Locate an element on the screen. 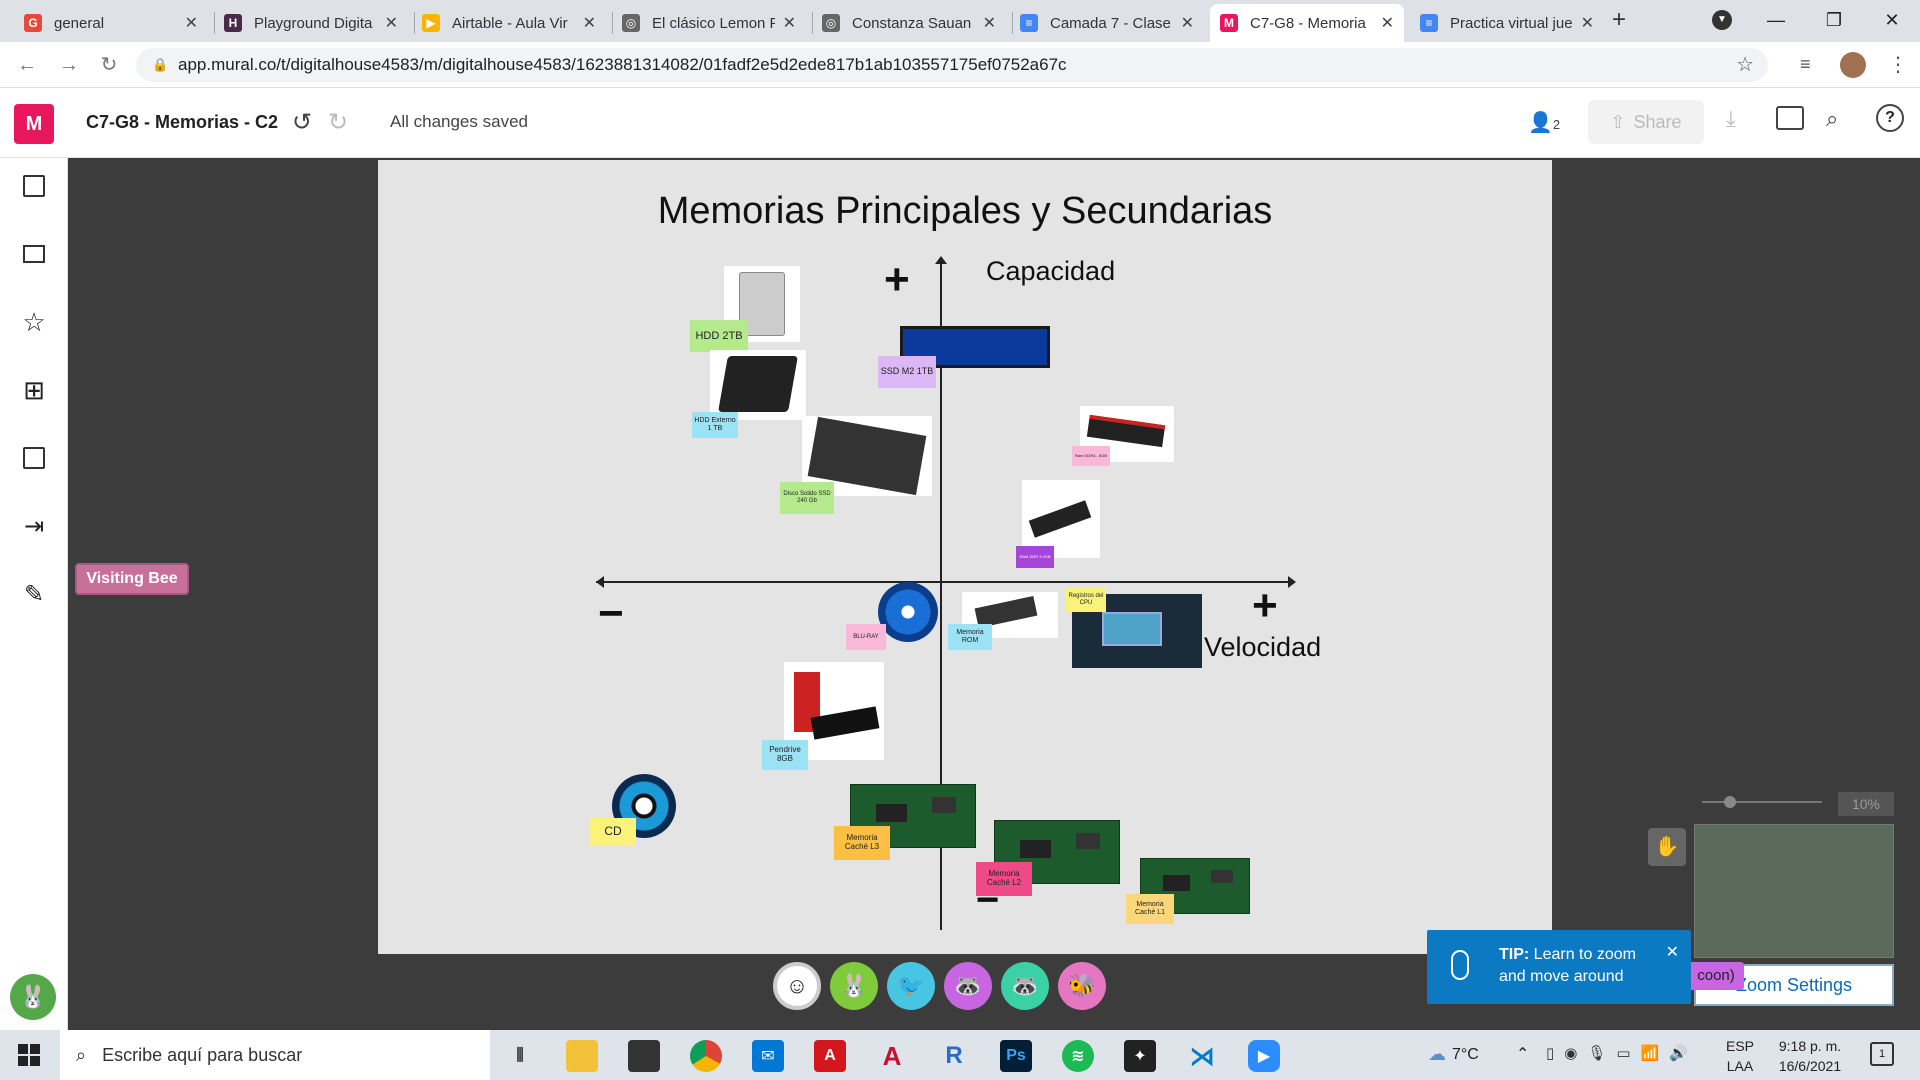 The width and height of the screenshot is (1920, 1080). zoom-app-icon: ▶ is located at coordinates (1264, 1056).